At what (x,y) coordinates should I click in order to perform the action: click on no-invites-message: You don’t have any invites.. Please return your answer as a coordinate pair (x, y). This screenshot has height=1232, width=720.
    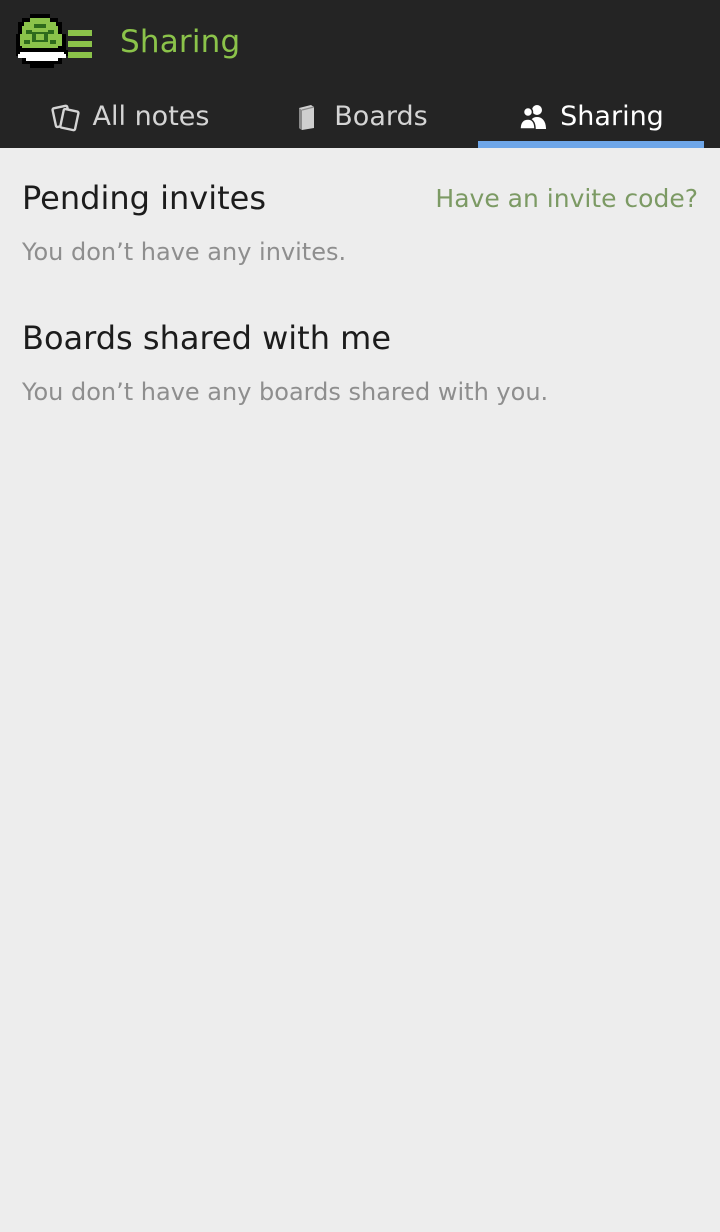
    Looking at the image, I should click on (184, 252).